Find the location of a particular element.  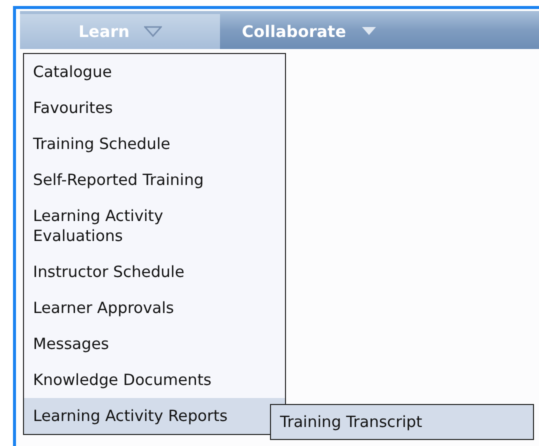

menu-item: Learning Activity Evaluations is located at coordinates (154, 226).